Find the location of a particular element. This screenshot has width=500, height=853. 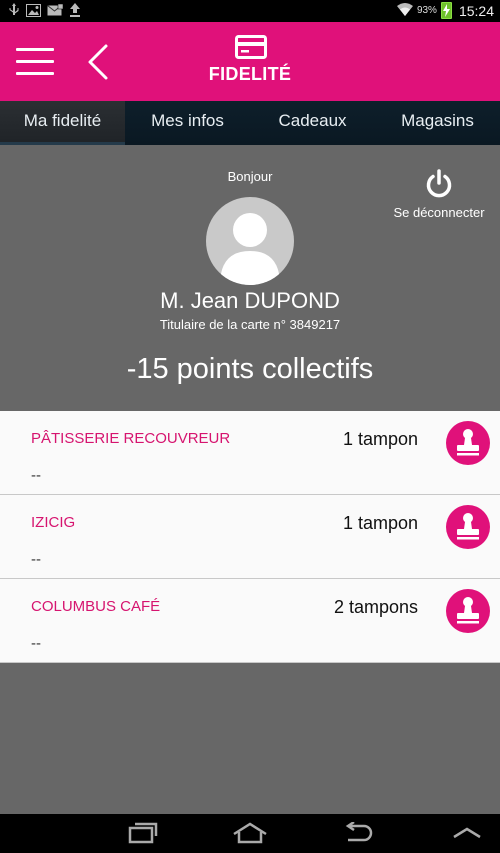

image-icon is located at coordinates (33, 12).